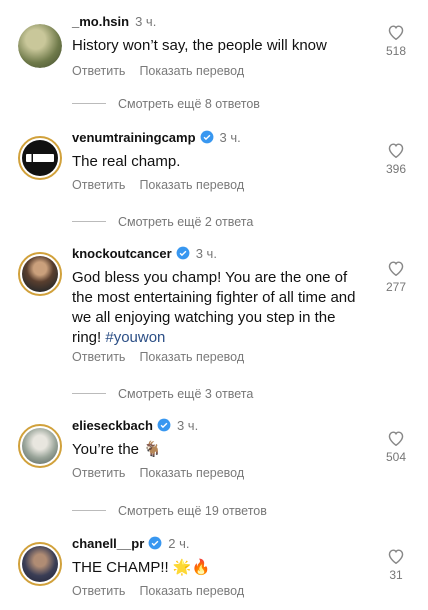  I want to click on comment-meta: knockoutcancer 3 ч., so click(144, 253).